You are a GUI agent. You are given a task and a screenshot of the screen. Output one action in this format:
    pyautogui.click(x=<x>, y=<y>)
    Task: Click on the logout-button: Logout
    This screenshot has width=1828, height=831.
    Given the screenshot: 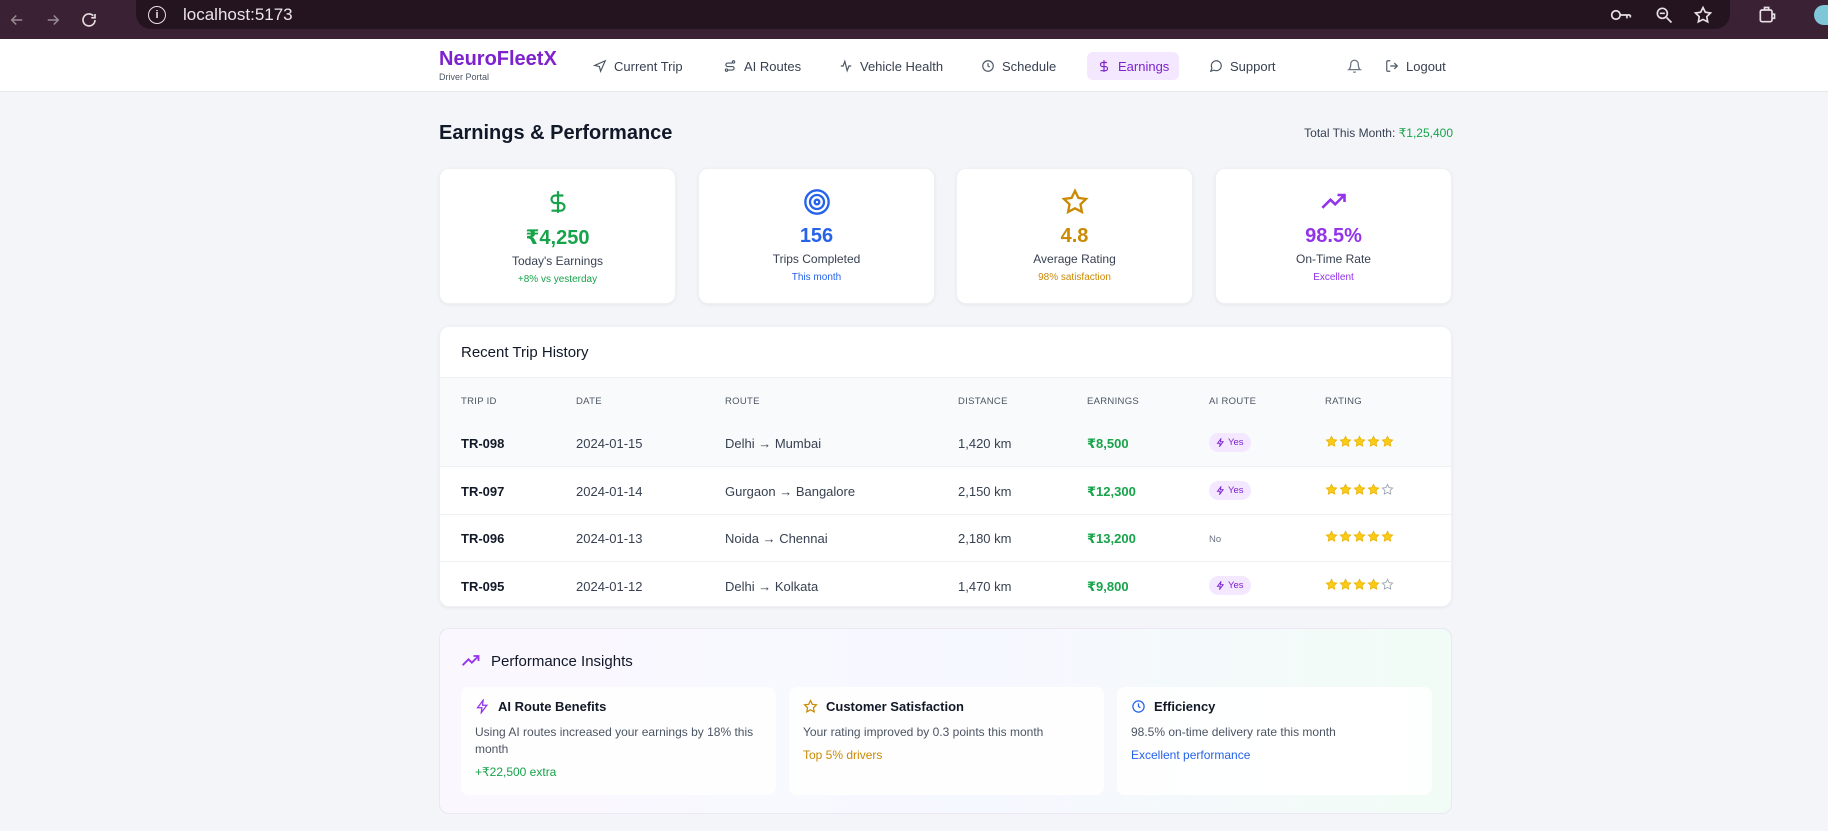 What is the action you would take?
    pyautogui.click(x=1415, y=66)
    